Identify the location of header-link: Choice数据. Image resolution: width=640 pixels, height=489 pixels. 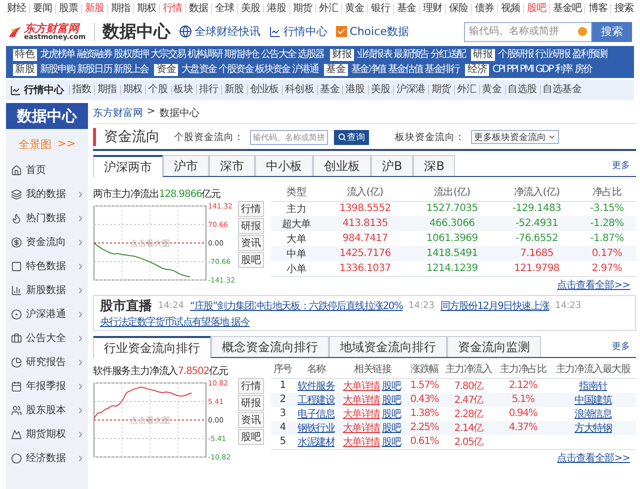
(372, 31).